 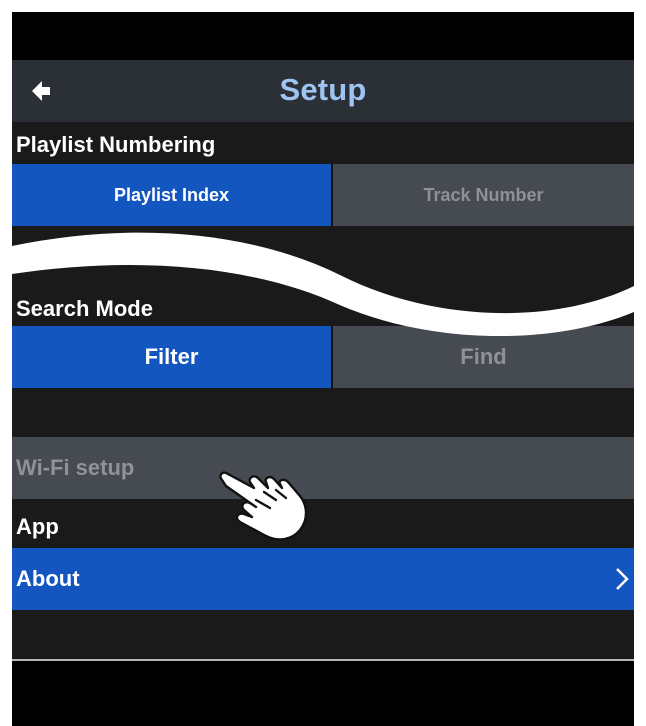 What do you see at coordinates (171, 195) in the screenshot?
I see `playlist-index-option: Playlist Index` at bounding box center [171, 195].